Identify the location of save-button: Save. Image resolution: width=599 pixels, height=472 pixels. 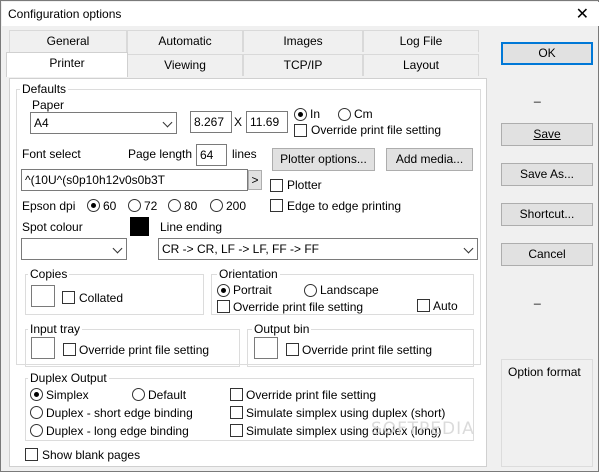
(547, 134).